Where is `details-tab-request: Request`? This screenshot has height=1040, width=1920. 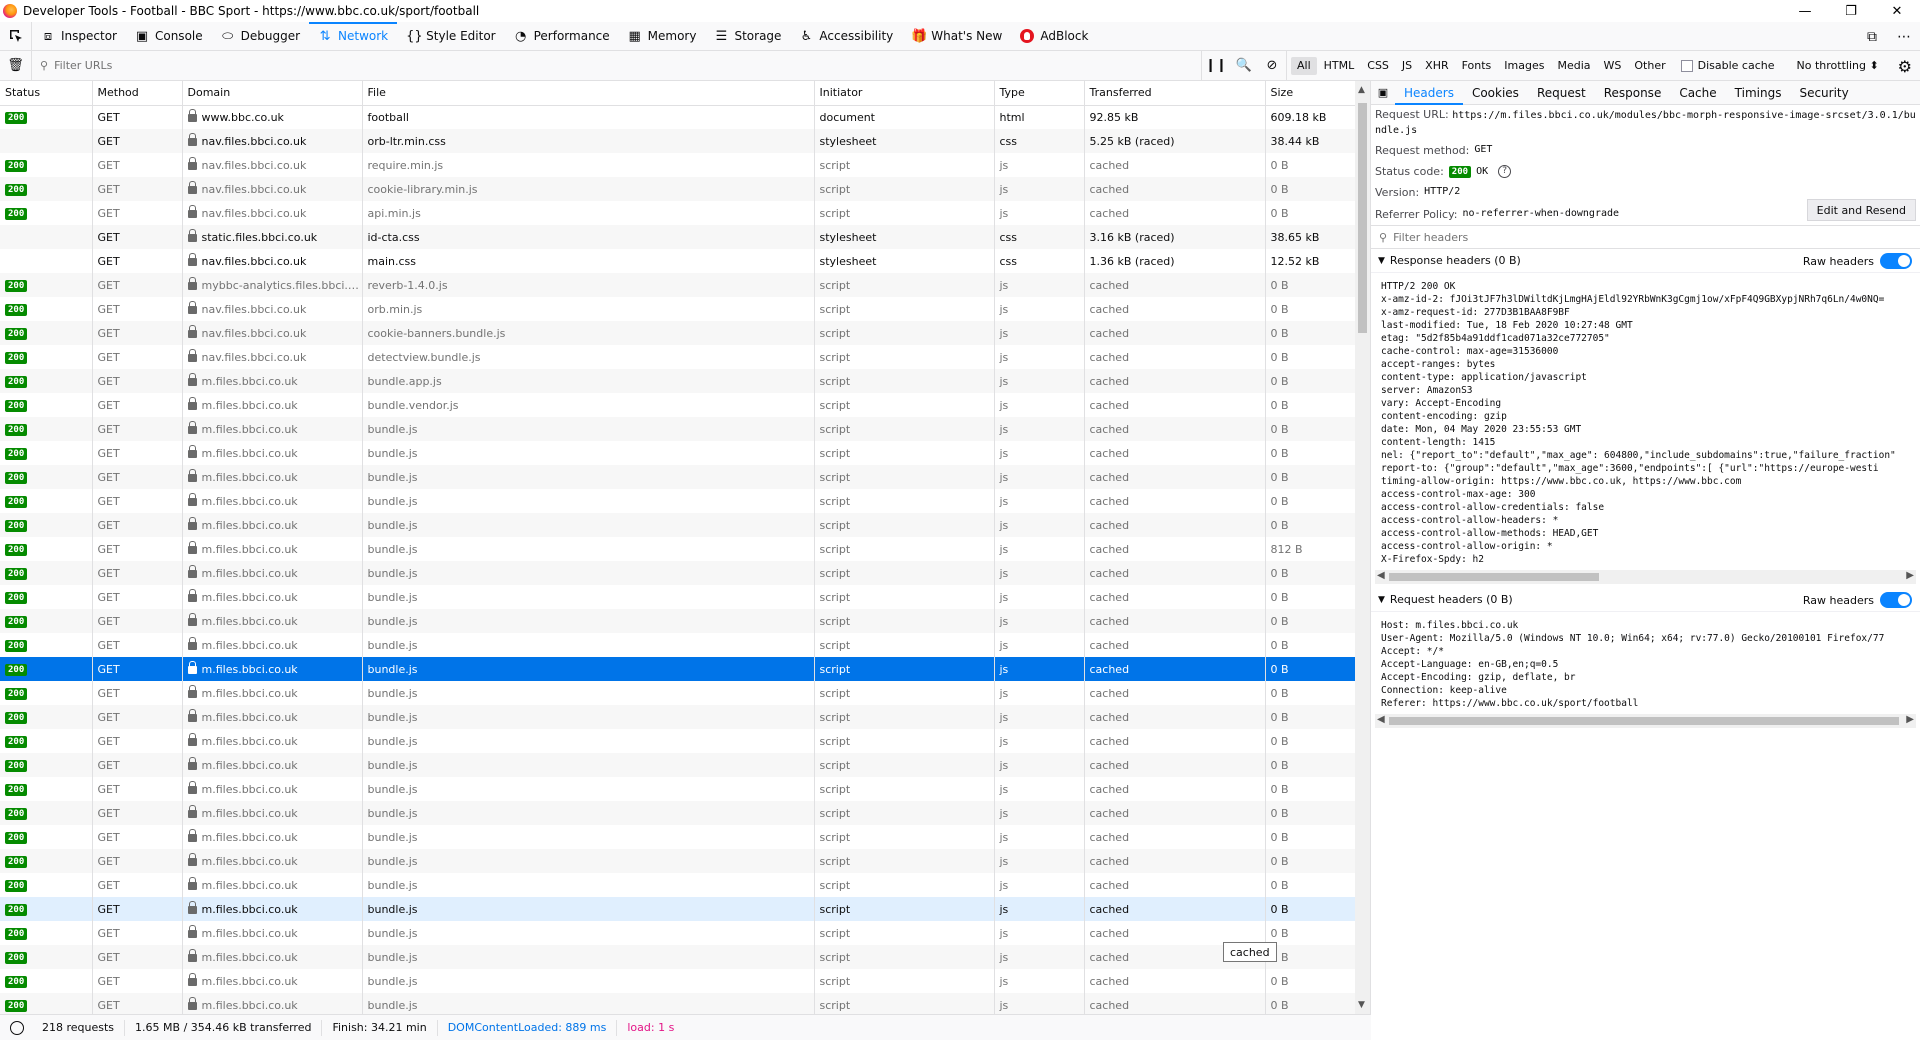
details-tab-request: Request is located at coordinates (1561, 93).